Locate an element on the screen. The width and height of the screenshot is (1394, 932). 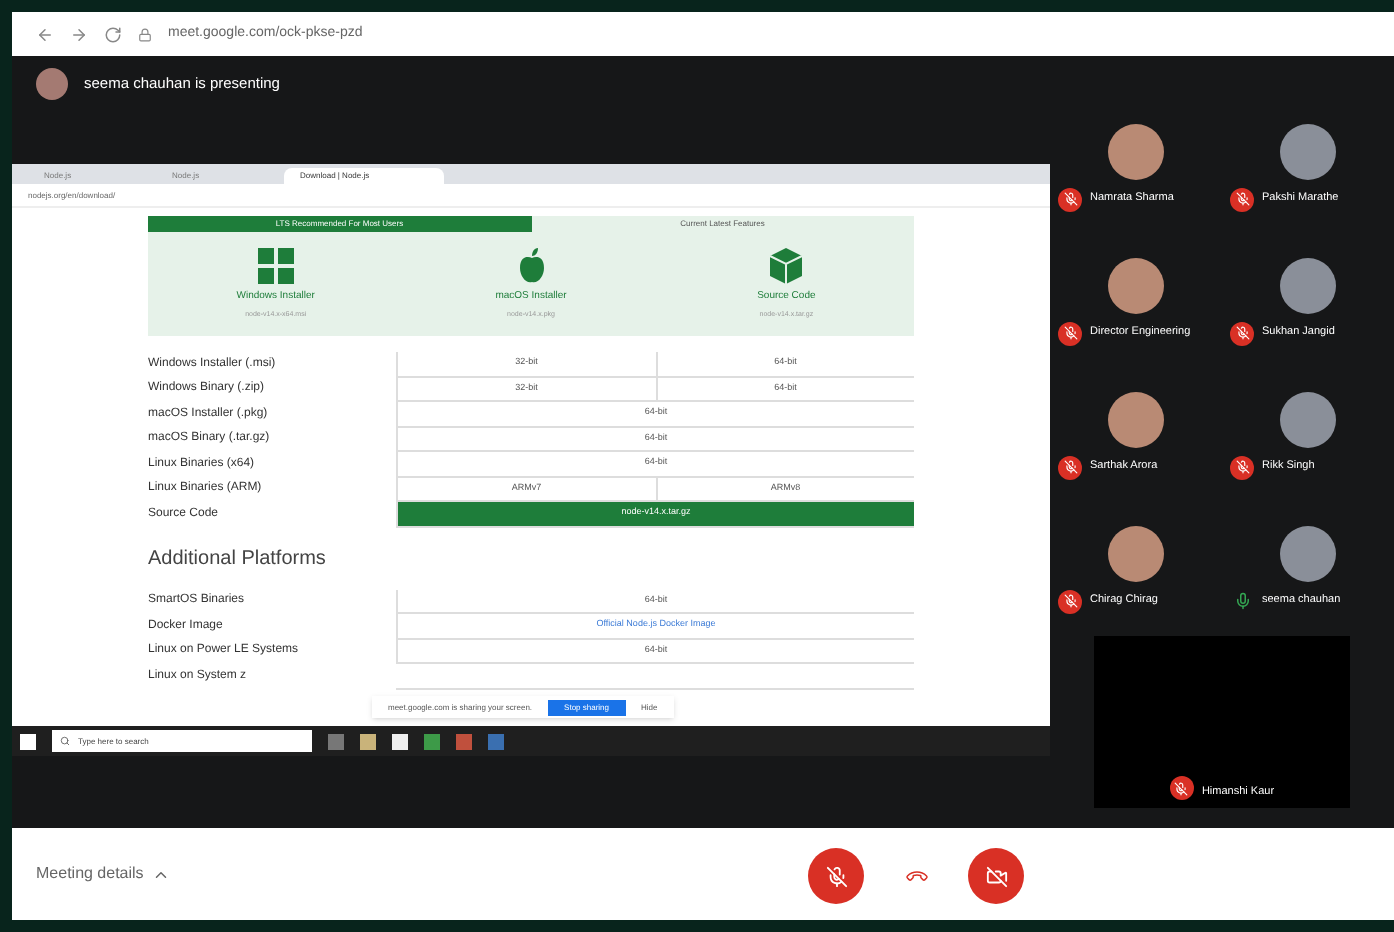
cube-icon is located at coordinates (786, 265).